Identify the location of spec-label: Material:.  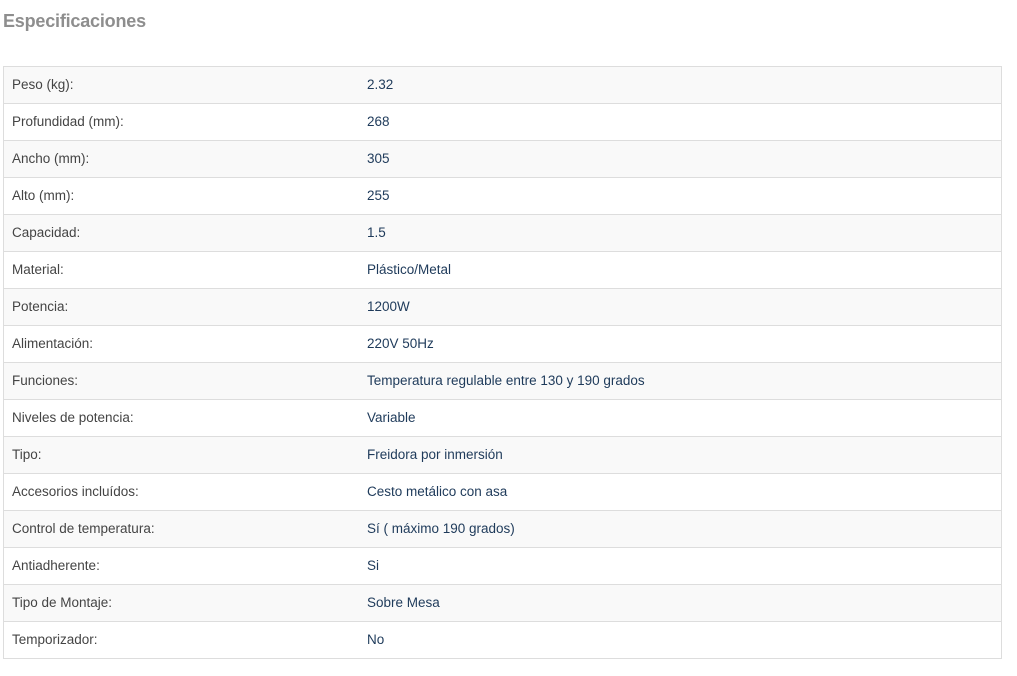
(181, 270).